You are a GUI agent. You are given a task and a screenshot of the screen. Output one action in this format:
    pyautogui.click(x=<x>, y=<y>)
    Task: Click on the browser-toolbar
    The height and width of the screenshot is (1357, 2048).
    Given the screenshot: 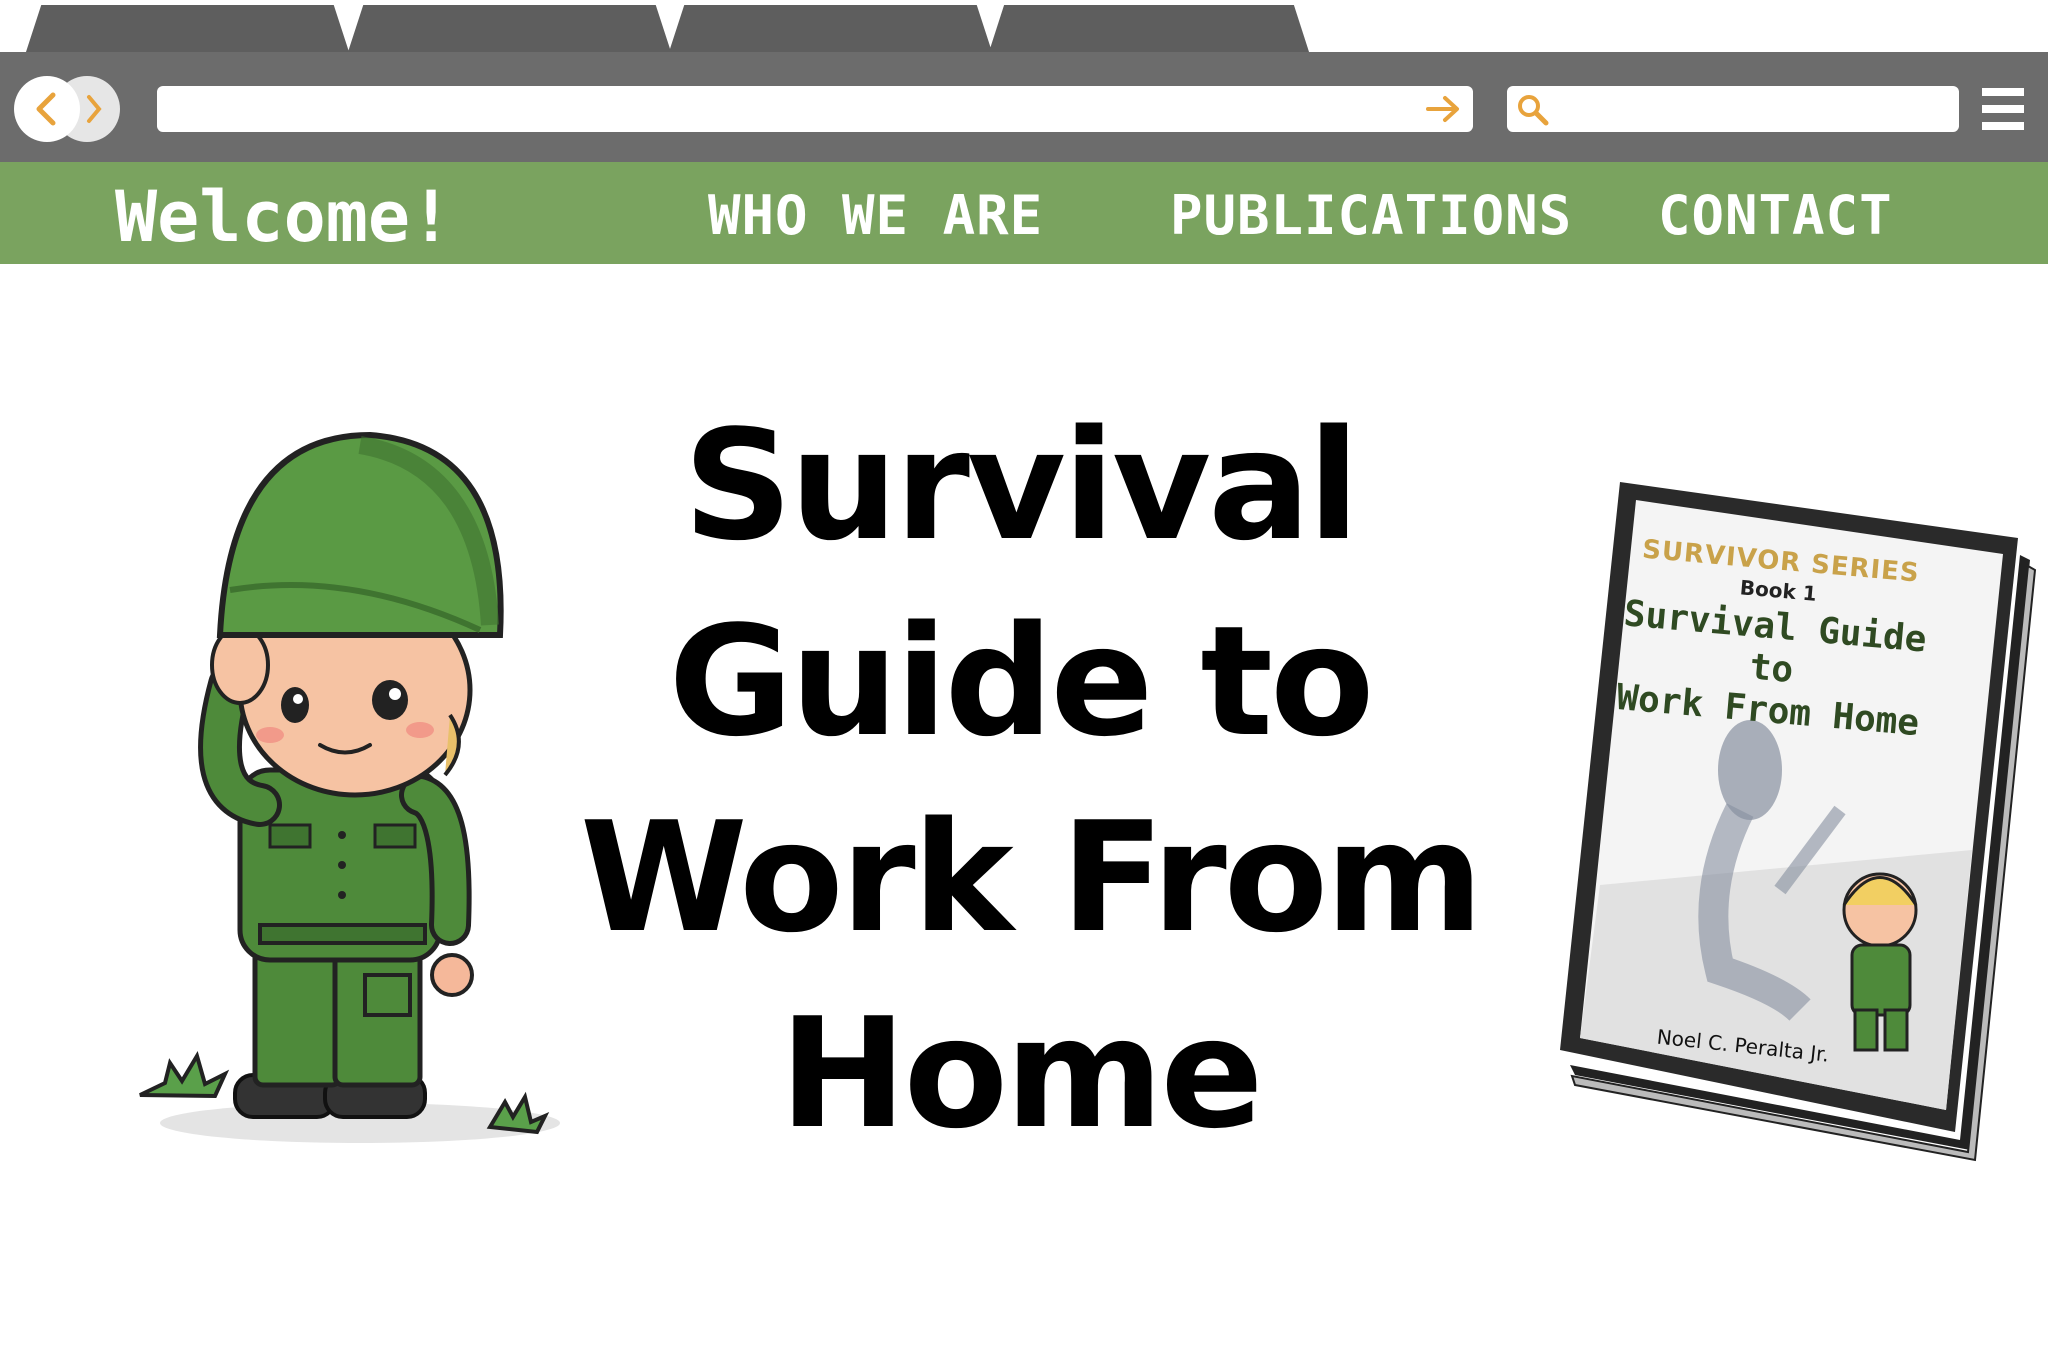 What is the action you would take?
    pyautogui.click(x=1024, y=107)
    